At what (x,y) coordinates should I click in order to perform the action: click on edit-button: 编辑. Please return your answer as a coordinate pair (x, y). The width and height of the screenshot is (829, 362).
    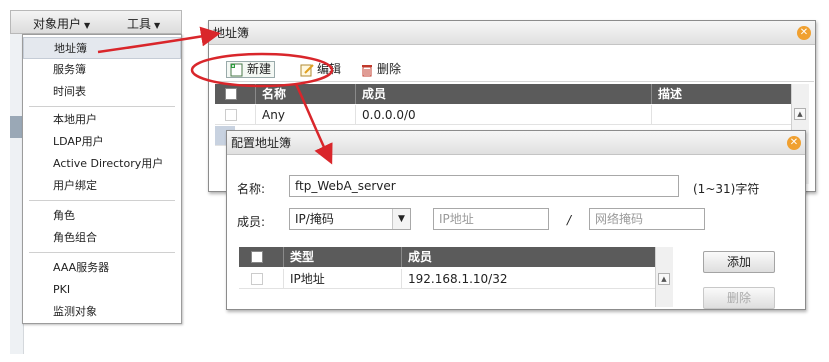
    Looking at the image, I should click on (320, 69).